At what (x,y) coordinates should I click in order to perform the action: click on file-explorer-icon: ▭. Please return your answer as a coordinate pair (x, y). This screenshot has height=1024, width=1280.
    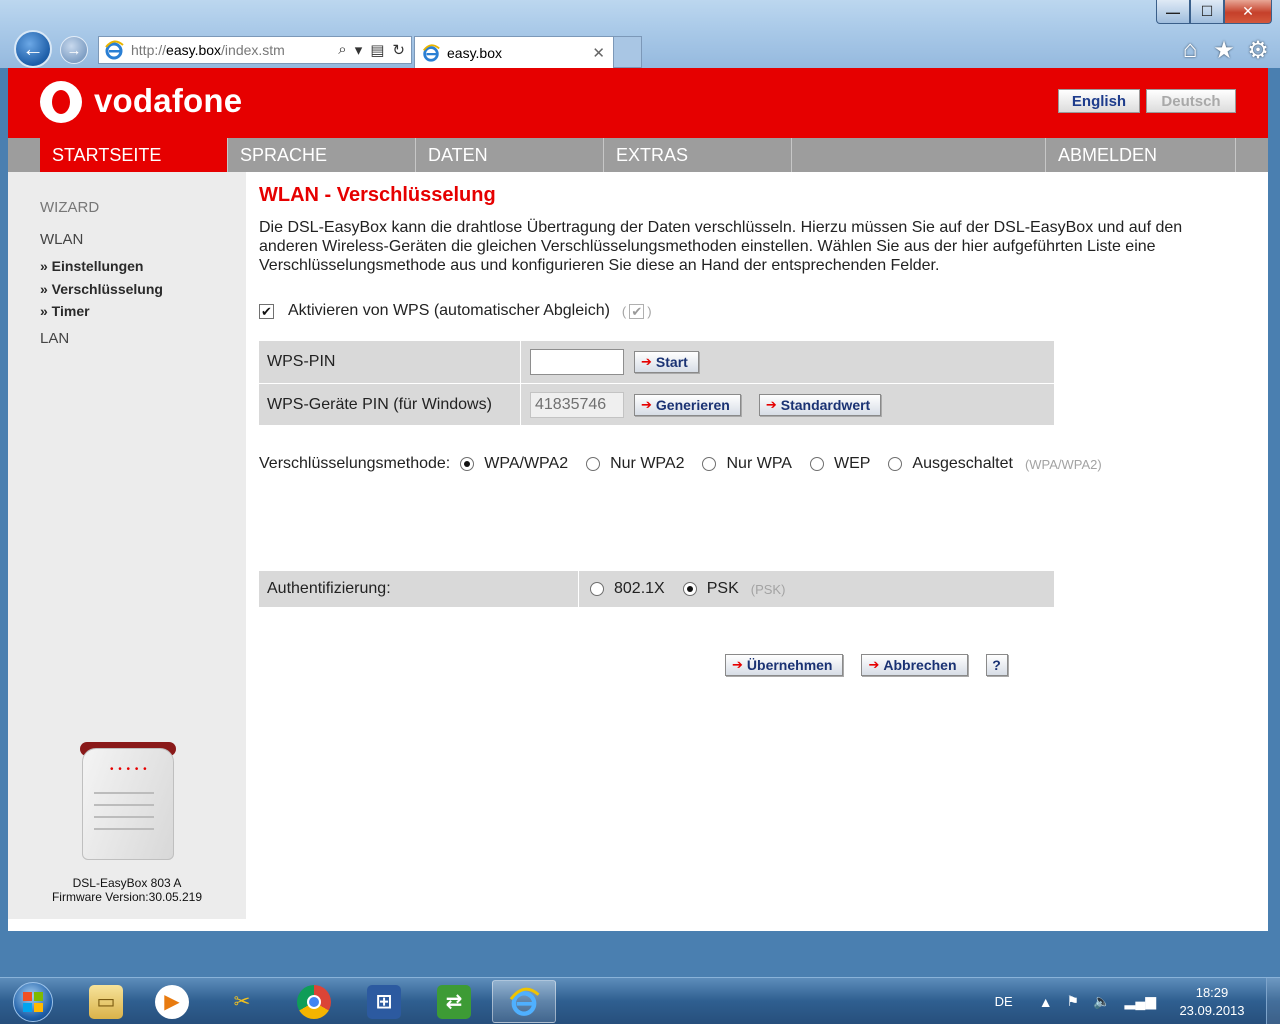
    Looking at the image, I should click on (106, 1001).